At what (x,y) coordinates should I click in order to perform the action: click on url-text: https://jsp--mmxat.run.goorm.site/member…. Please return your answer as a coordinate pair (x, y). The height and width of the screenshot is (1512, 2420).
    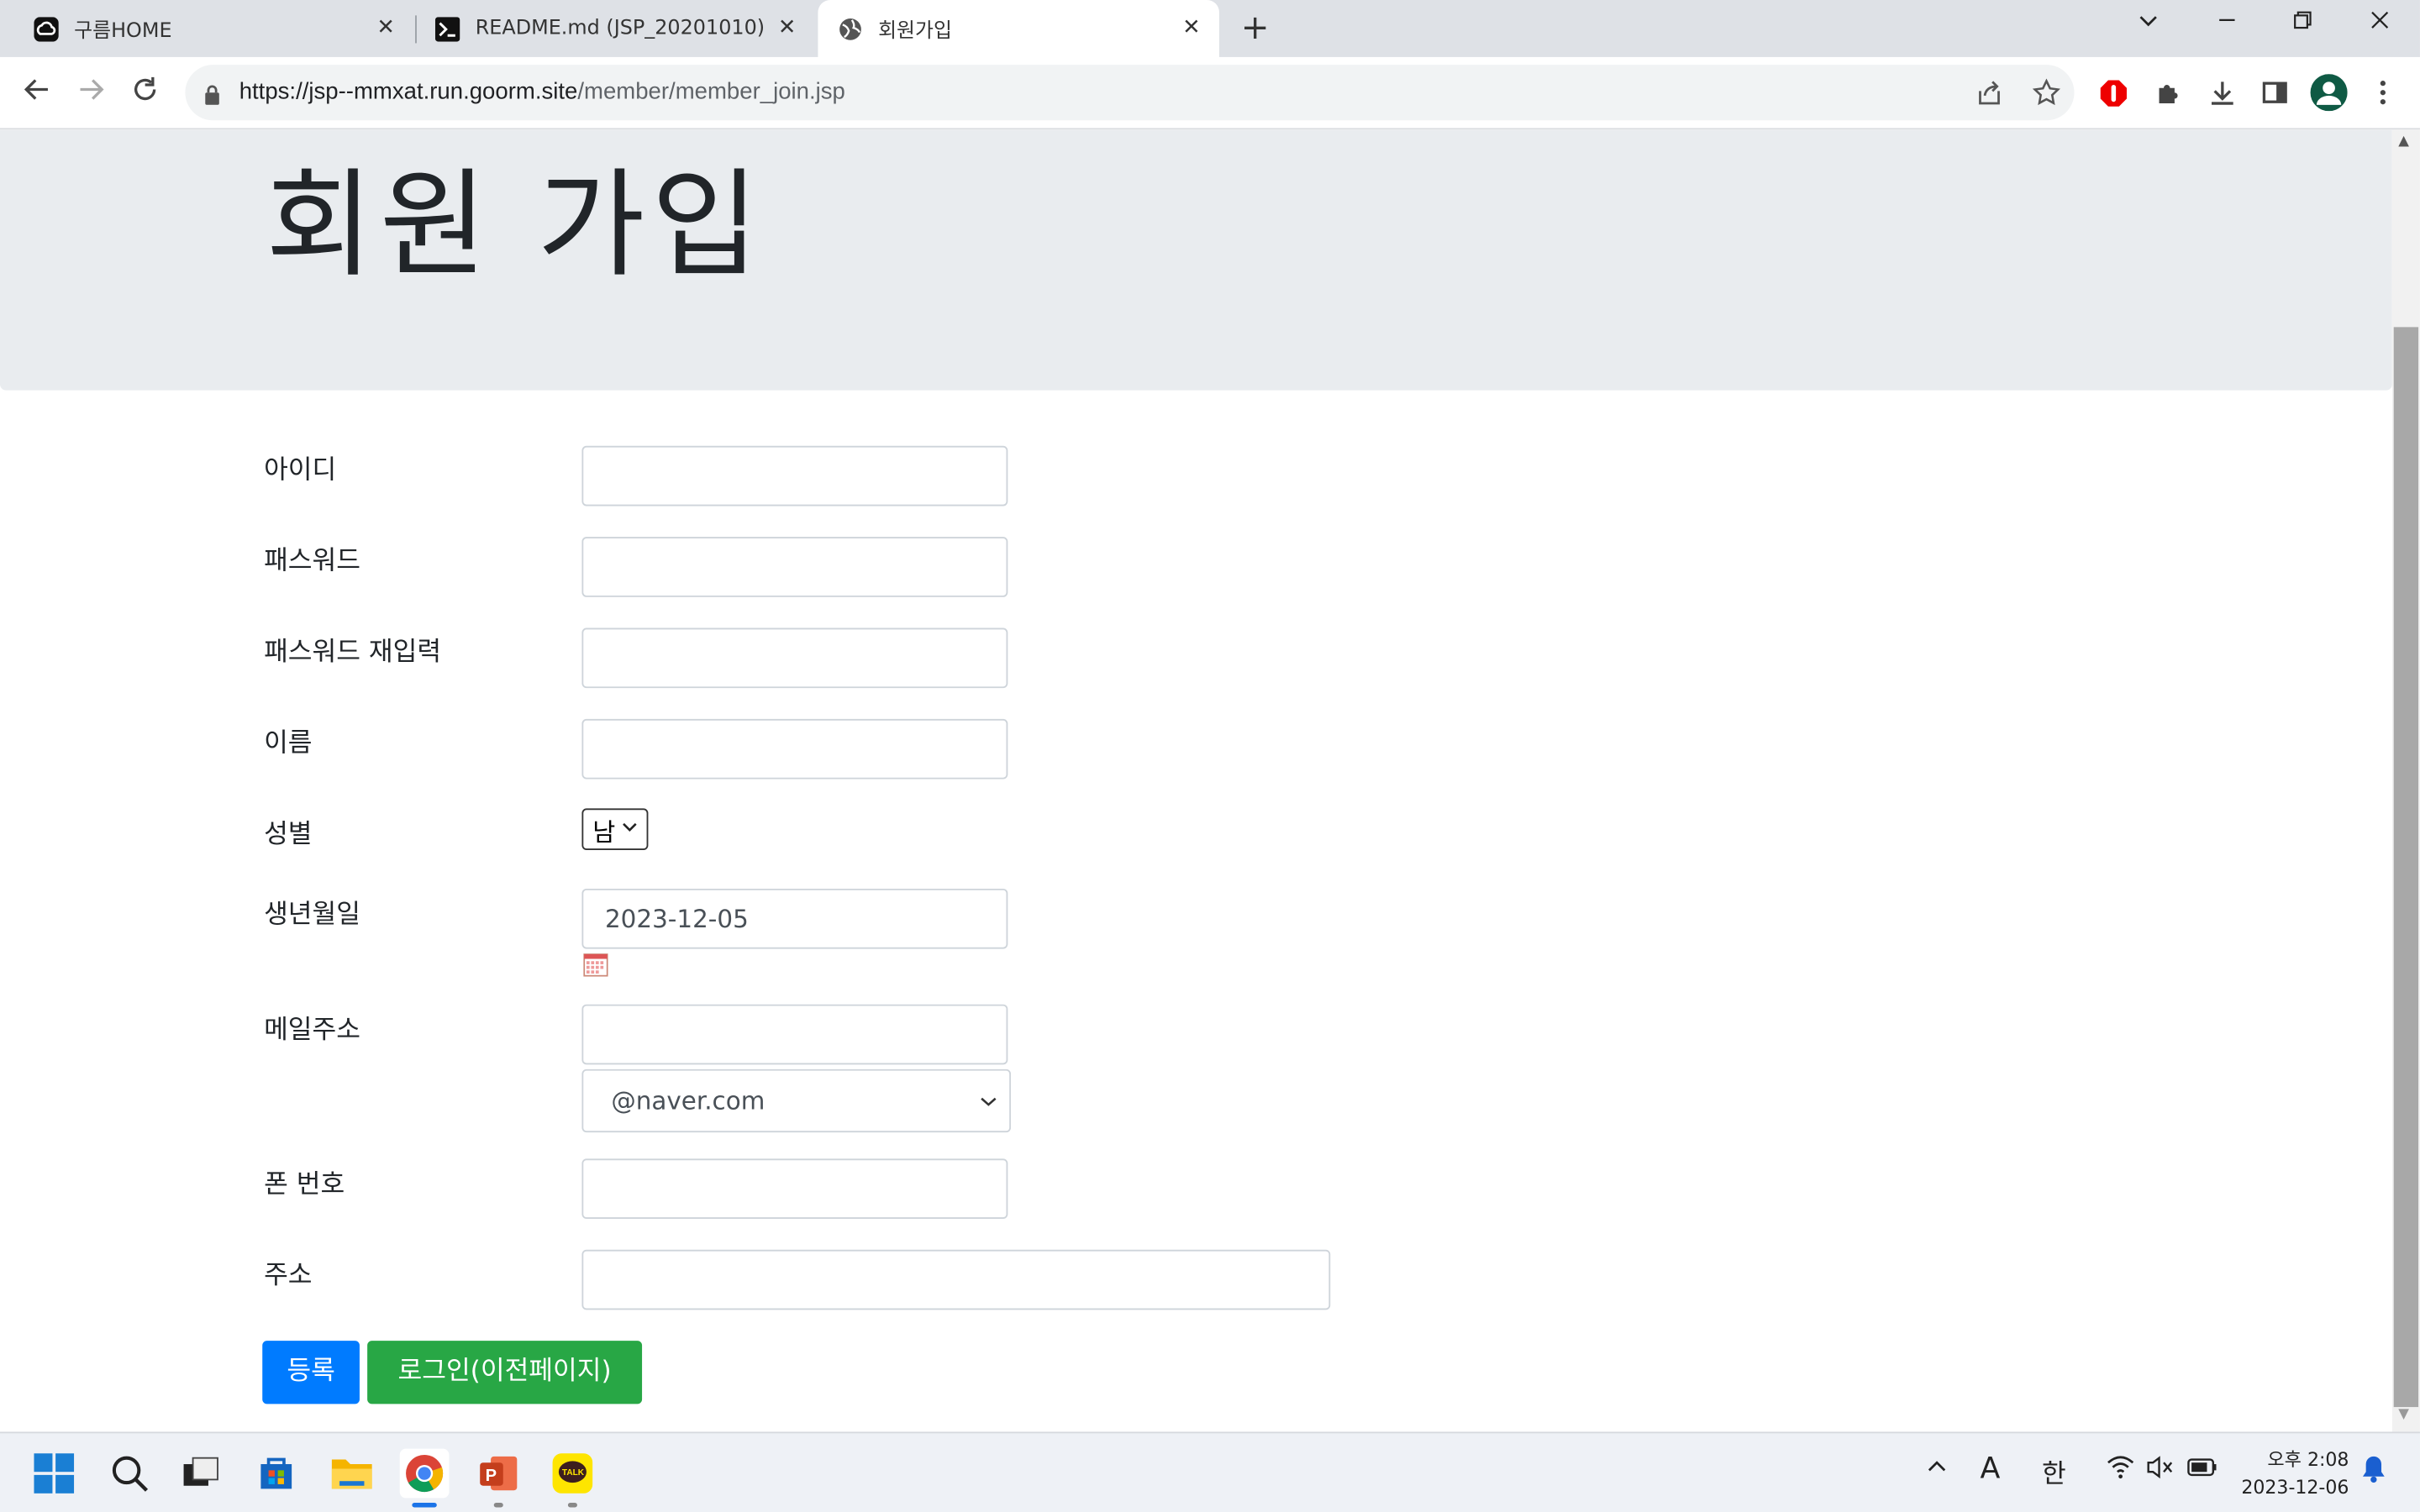
    Looking at the image, I should click on (542, 92).